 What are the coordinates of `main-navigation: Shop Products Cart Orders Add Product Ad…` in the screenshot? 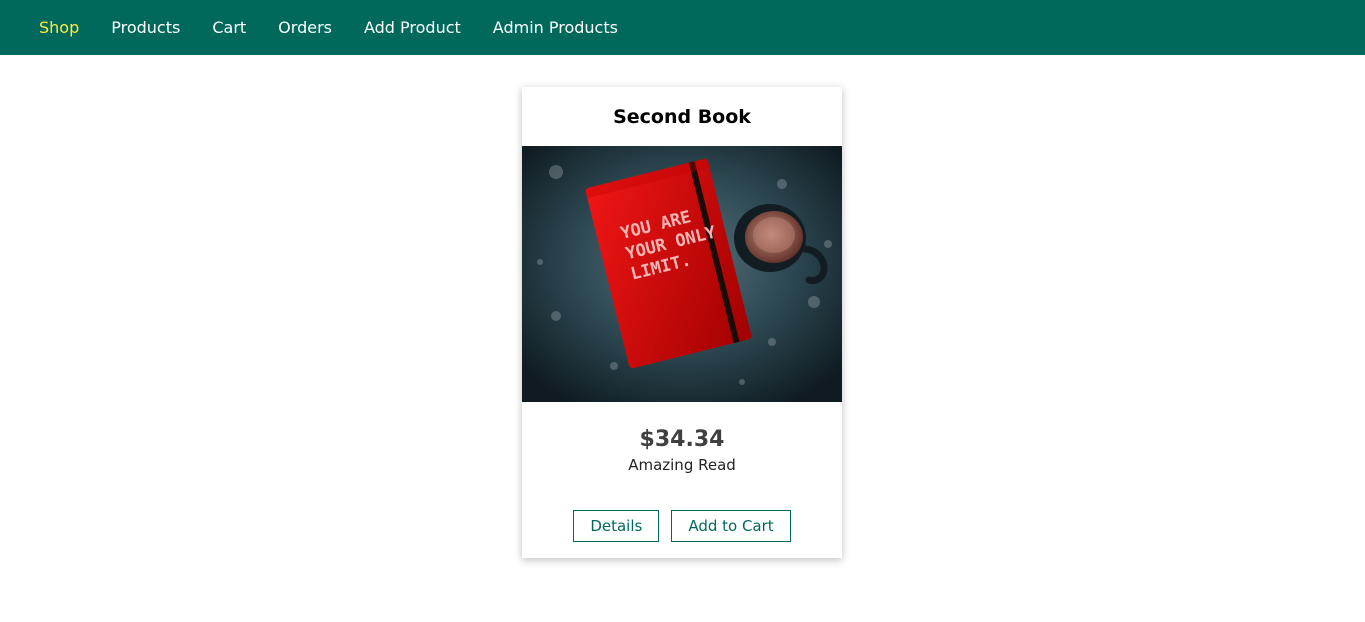 It's located at (682, 27).